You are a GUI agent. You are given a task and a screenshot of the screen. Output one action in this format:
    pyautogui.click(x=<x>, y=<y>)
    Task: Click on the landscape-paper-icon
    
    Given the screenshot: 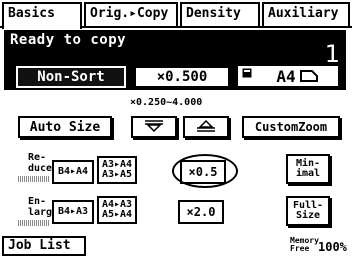 What is the action you would take?
    pyautogui.click(x=308, y=76)
    